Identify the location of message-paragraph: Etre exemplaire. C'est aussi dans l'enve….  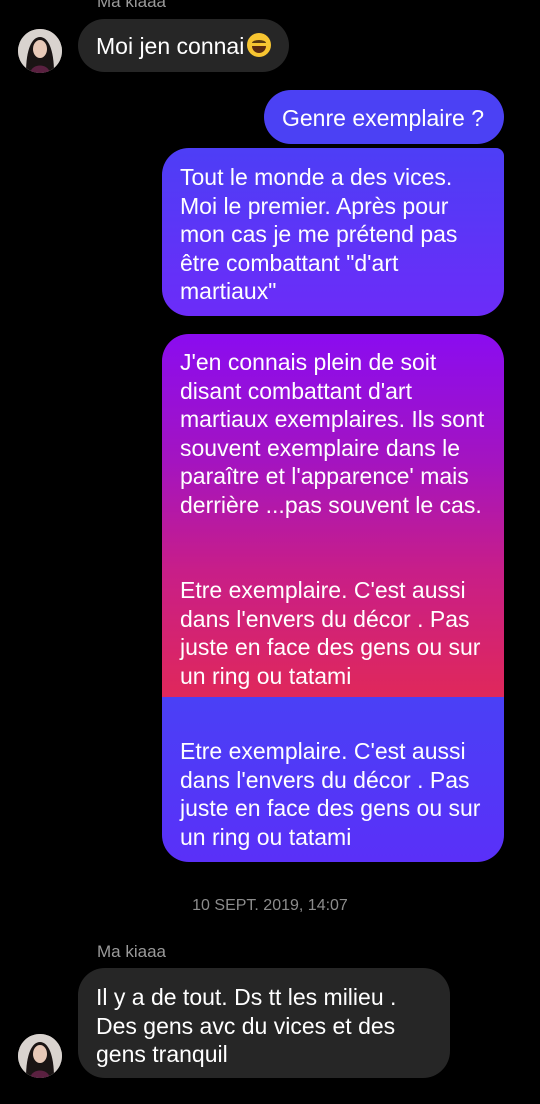
(330, 633).